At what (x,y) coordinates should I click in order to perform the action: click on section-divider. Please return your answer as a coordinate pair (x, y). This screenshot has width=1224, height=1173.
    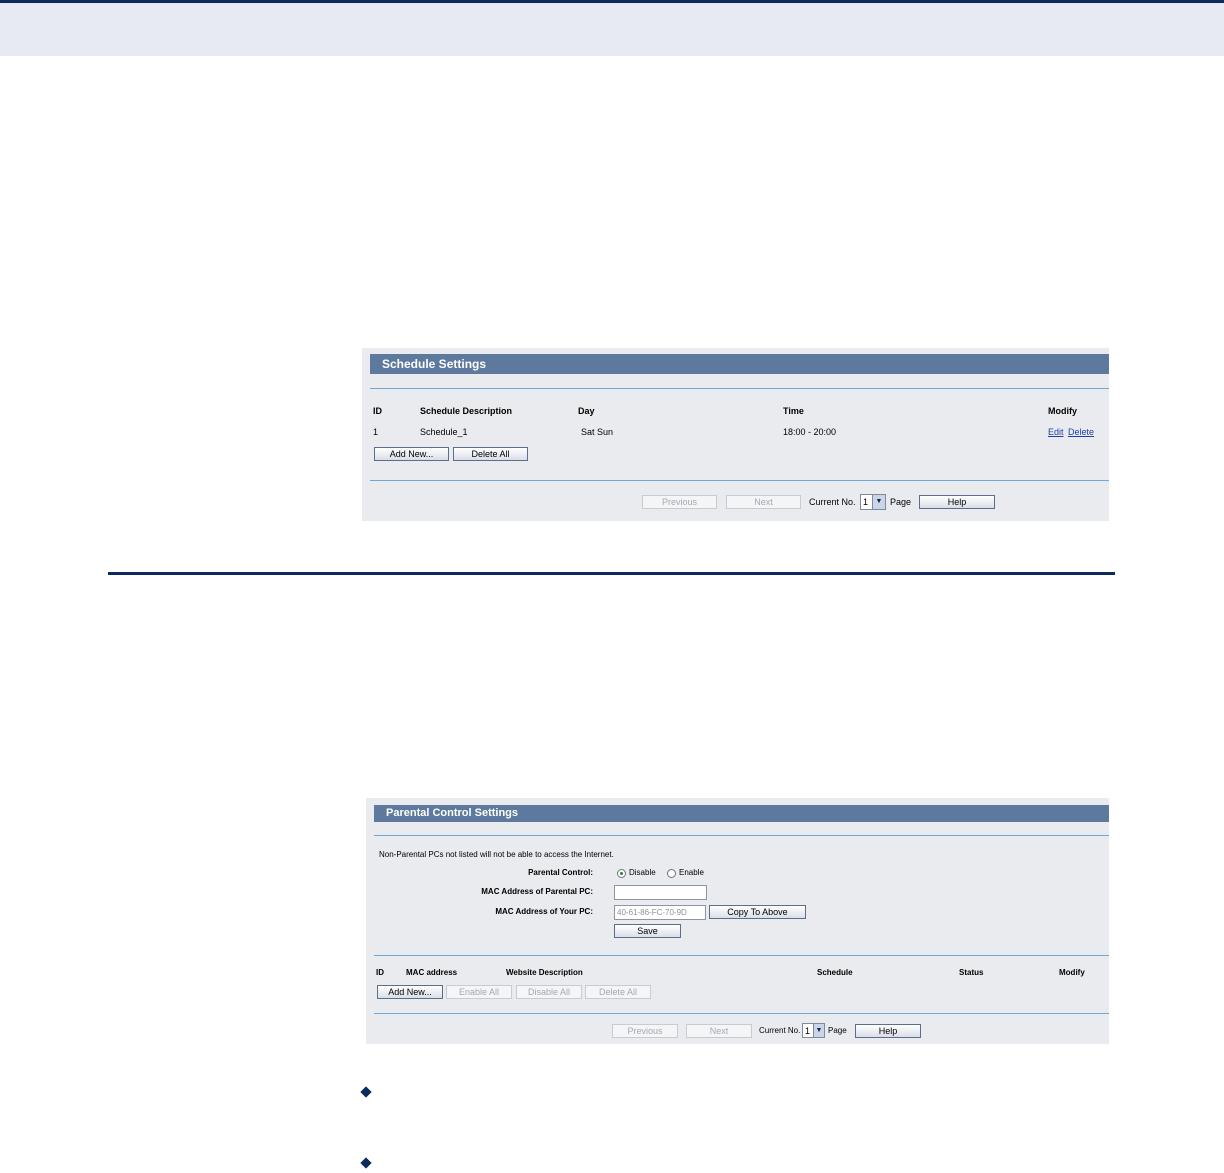
    Looking at the image, I should click on (611, 573).